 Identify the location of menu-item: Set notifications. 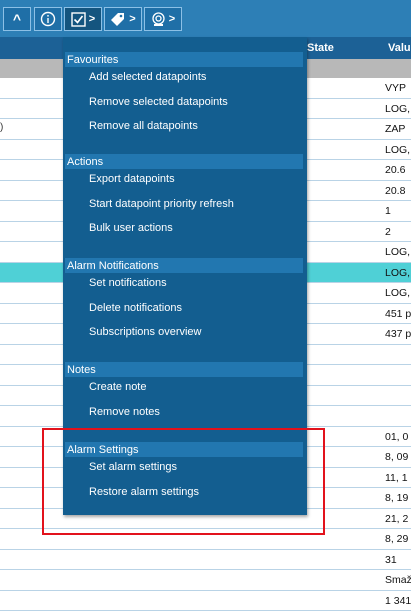
(128, 283).